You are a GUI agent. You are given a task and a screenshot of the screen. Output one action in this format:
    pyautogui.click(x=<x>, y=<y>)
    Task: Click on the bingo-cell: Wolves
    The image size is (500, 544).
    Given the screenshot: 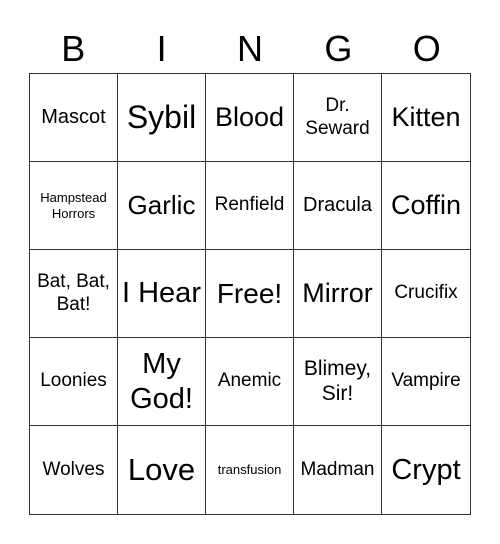 What is the action you would take?
    pyautogui.click(x=74, y=470)
    